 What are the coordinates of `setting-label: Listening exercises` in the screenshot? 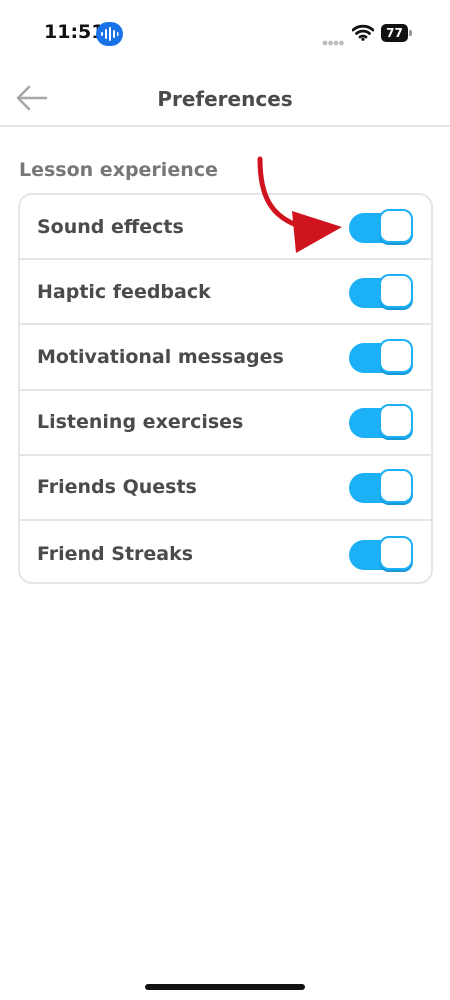 It's located at (140, 422).